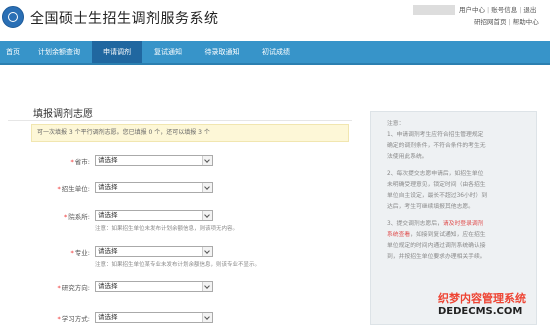  I want to click on sidebar-note-line: 单位自主设定，最长不超过36小时）到, so click(437, 194).